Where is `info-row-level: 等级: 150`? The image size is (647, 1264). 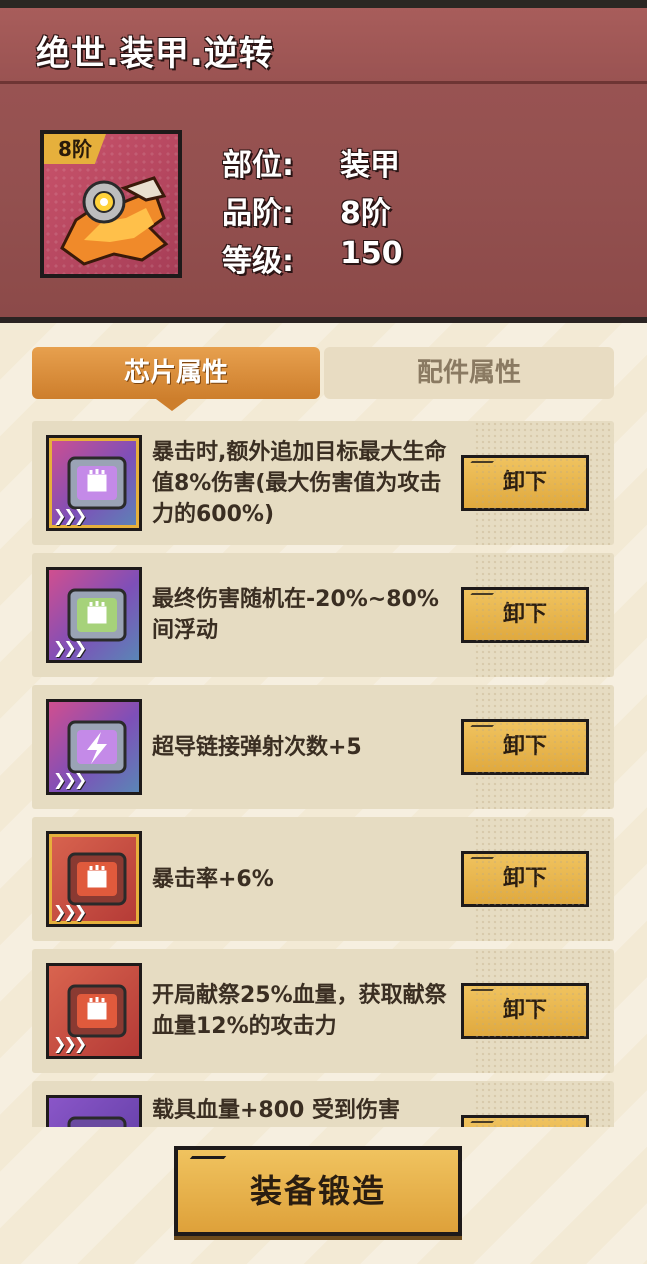 info-row-level: 等级: 150 is located at coordinates (312, 258).